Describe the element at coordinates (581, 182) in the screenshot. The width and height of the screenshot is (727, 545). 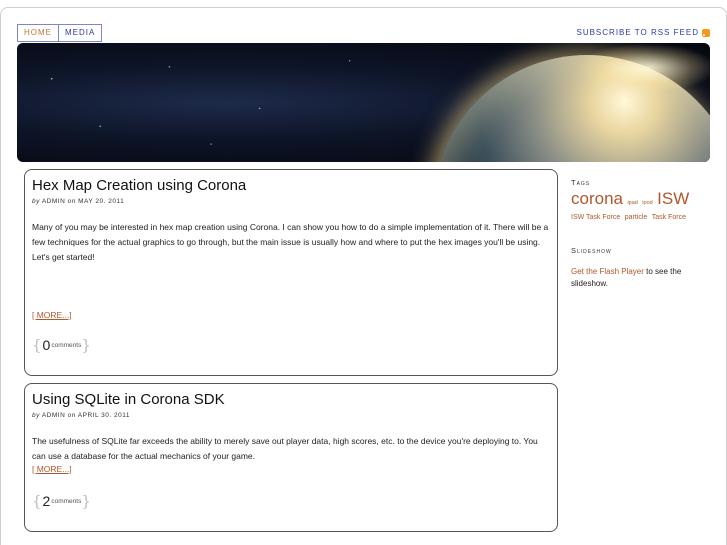
I see `tags-heading: Tags` at that location.